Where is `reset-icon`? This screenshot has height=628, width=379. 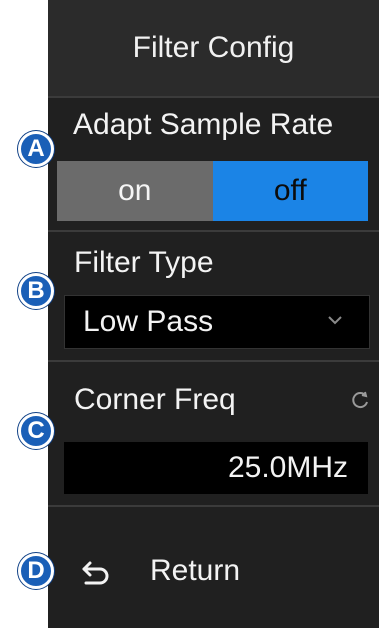
reset-icon is located at coordinates (361, 400).